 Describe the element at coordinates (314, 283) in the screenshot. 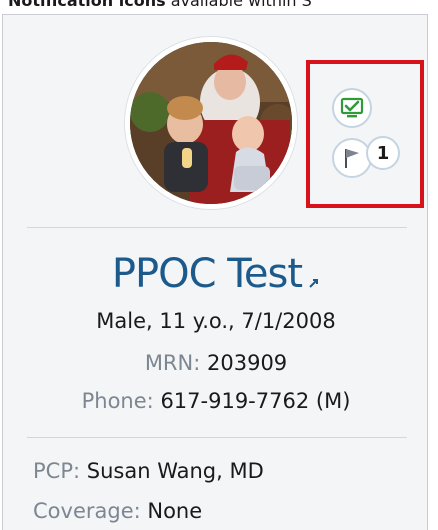

I see `external-link-icon` at that location.